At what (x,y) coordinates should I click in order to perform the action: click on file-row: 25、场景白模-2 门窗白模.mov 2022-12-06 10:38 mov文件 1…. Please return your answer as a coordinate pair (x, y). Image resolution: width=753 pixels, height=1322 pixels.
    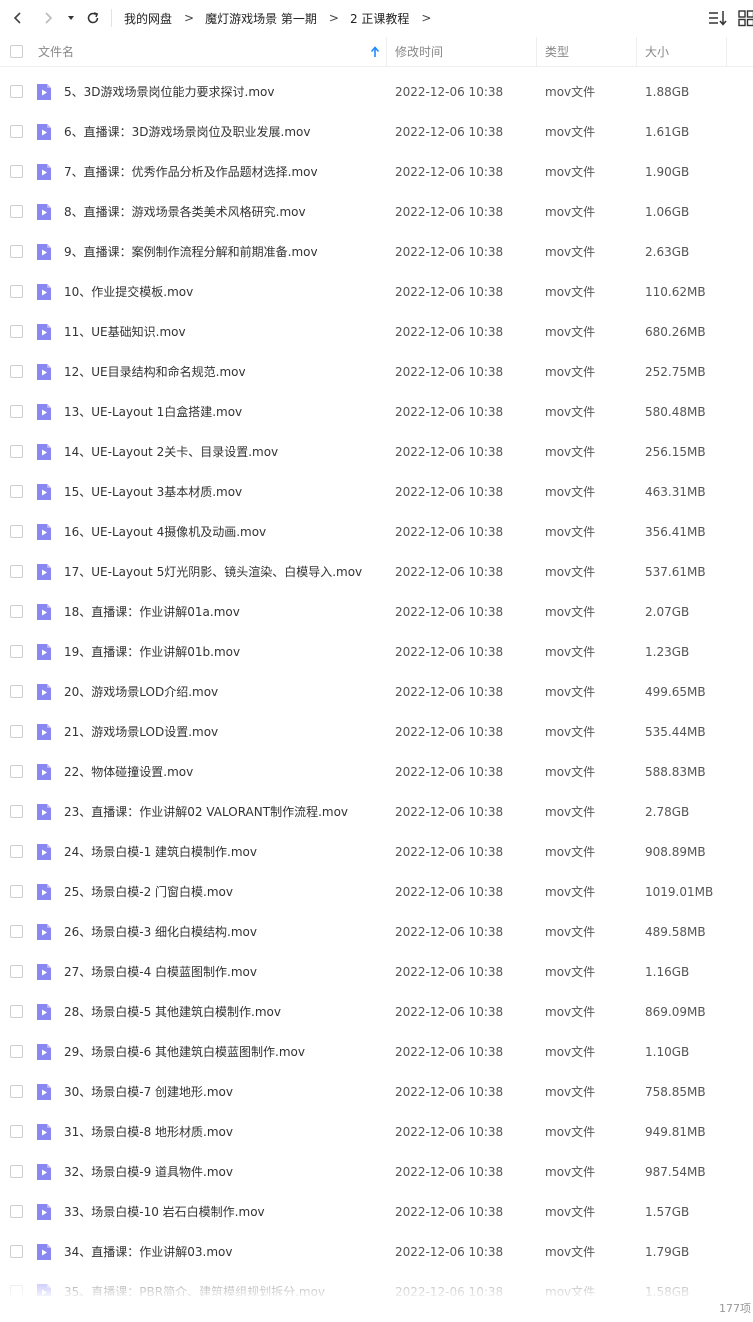
    Looking at the image, I should click on (376, 892).